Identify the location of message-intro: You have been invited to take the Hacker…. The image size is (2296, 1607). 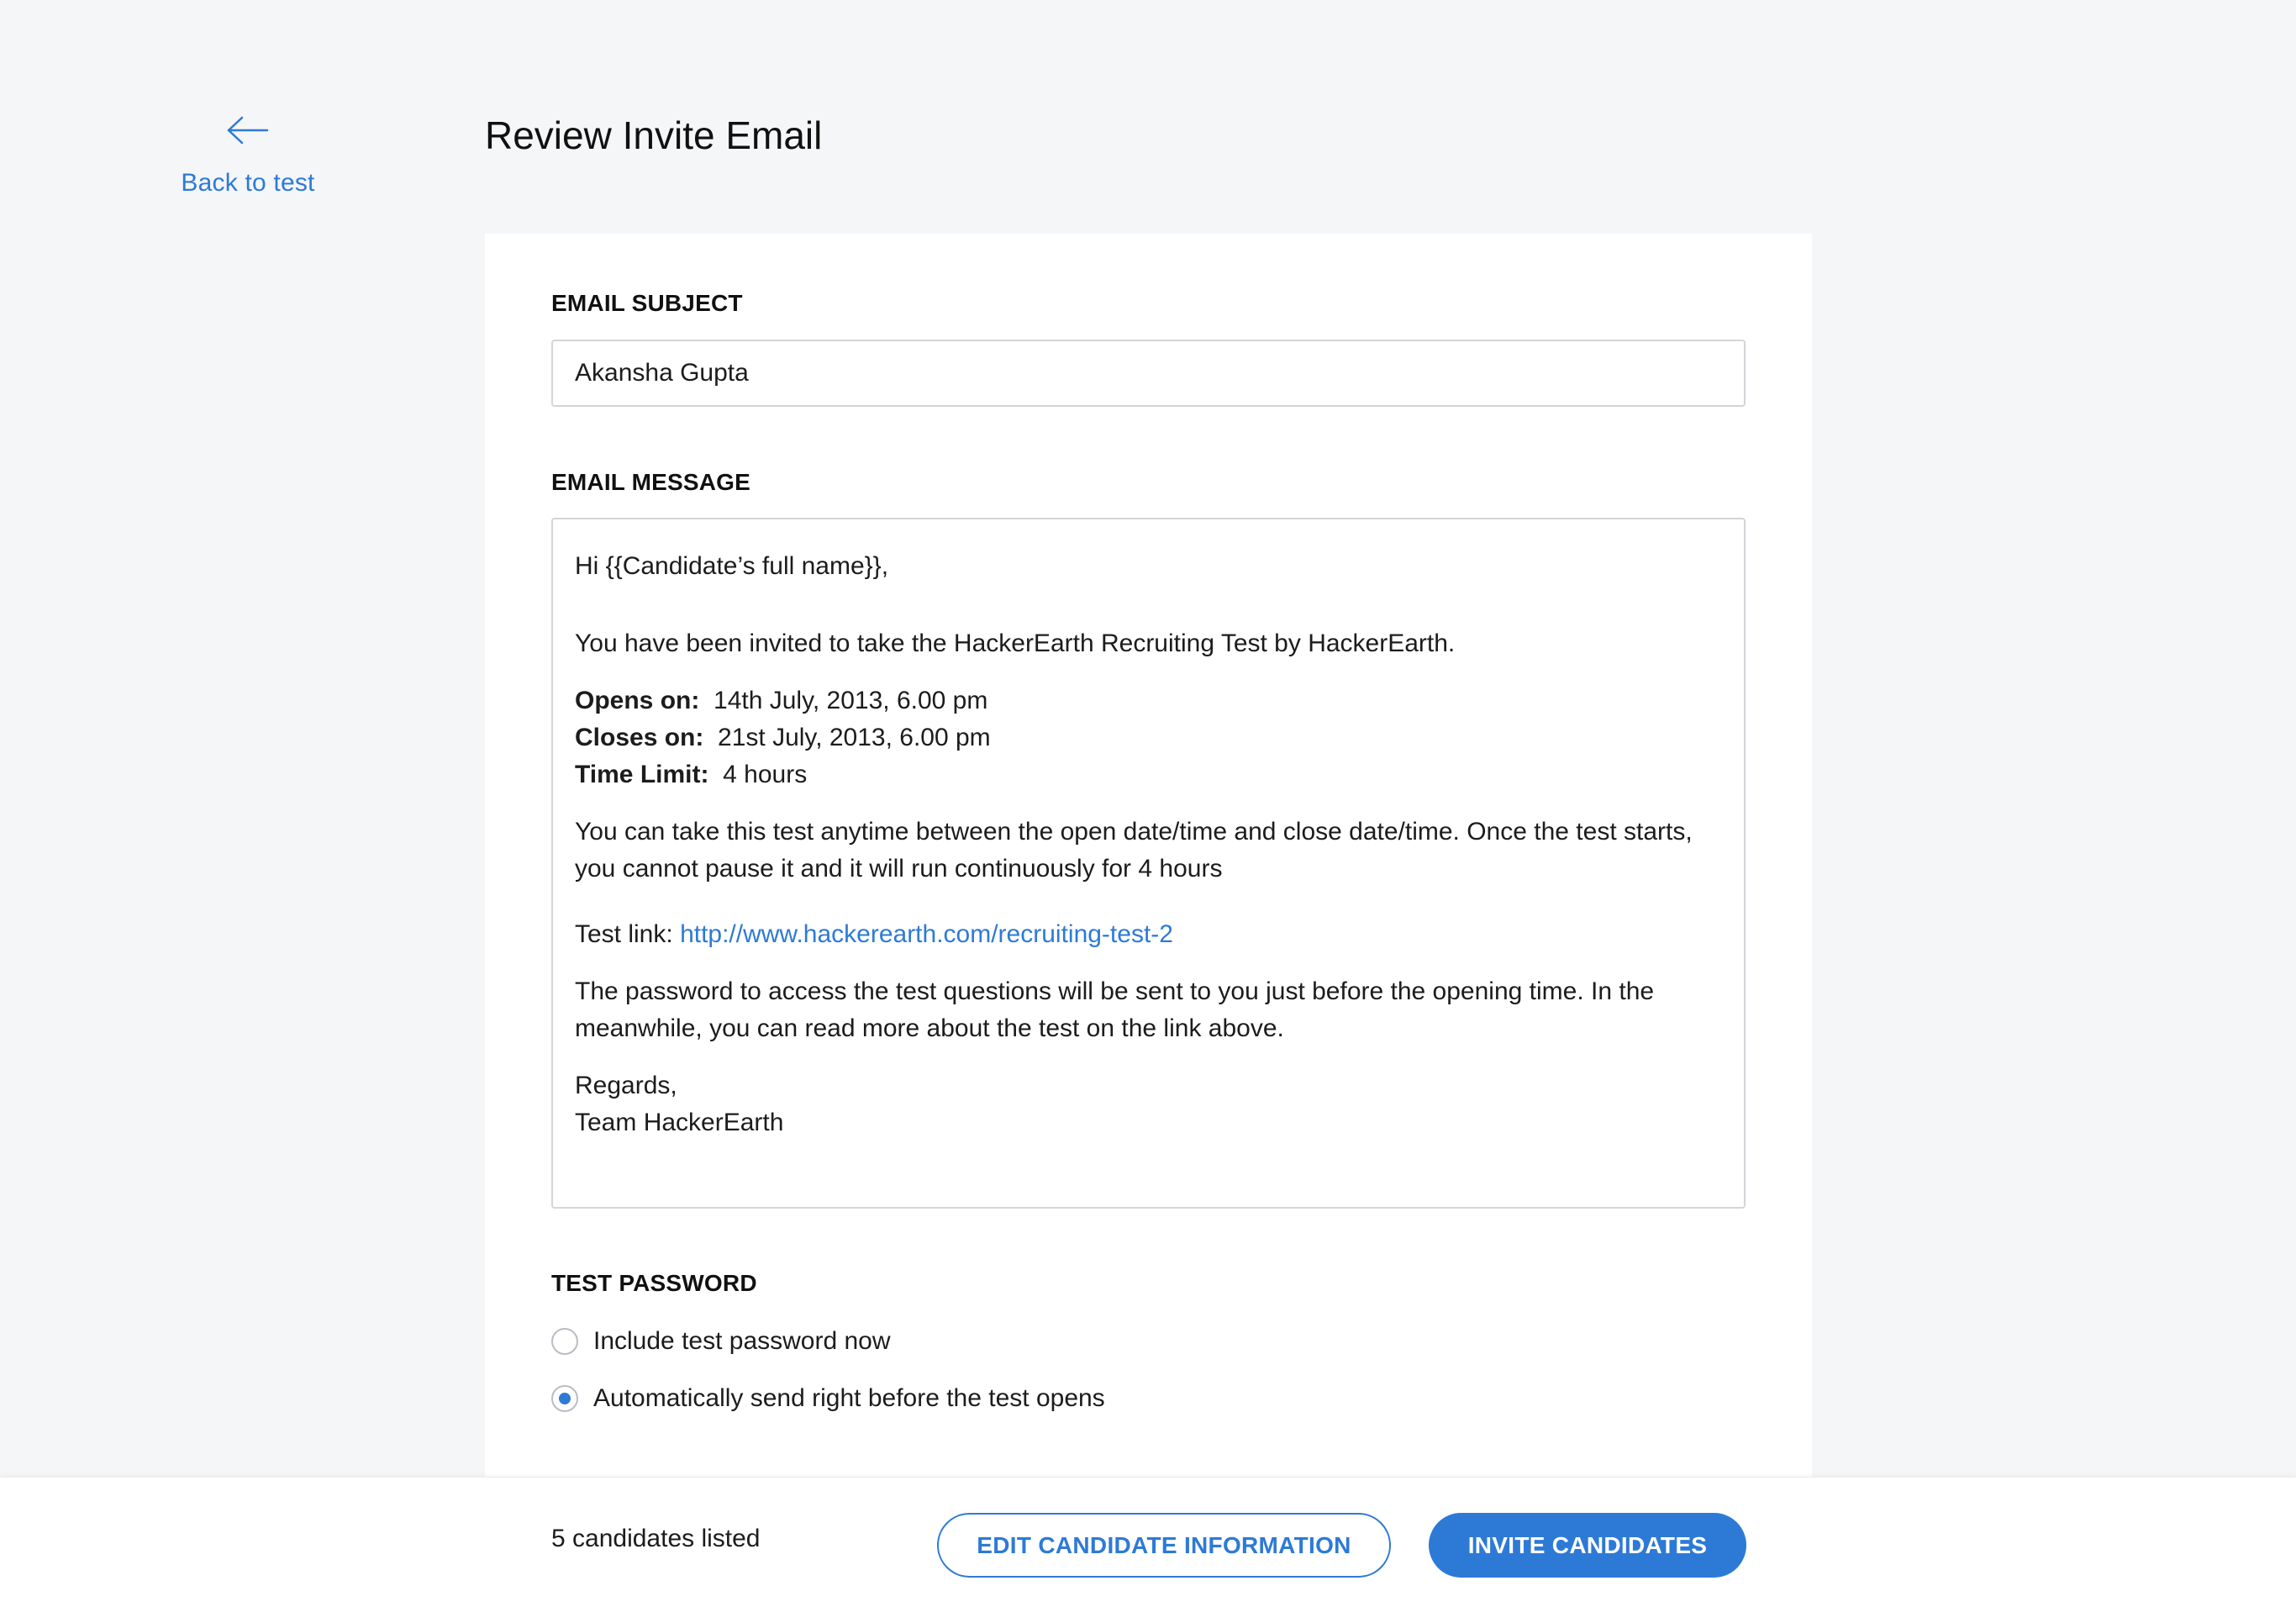
(1015, 643).